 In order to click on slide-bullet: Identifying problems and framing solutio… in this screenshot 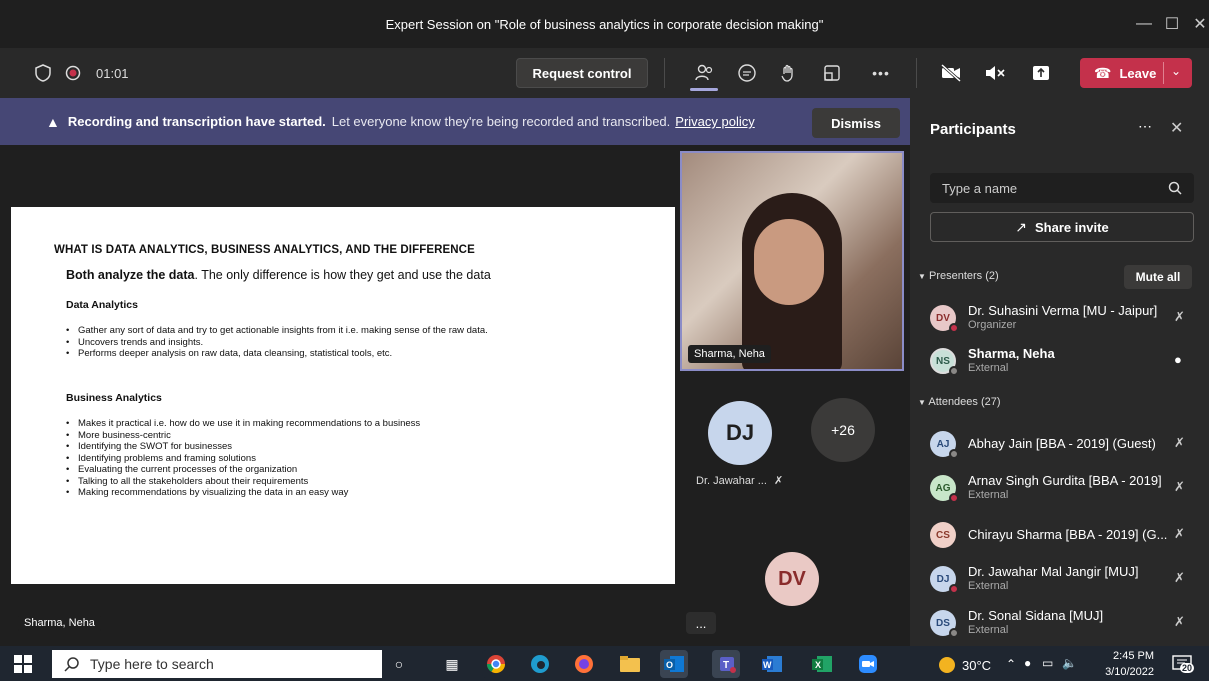, I will do `click(346, 459)`.